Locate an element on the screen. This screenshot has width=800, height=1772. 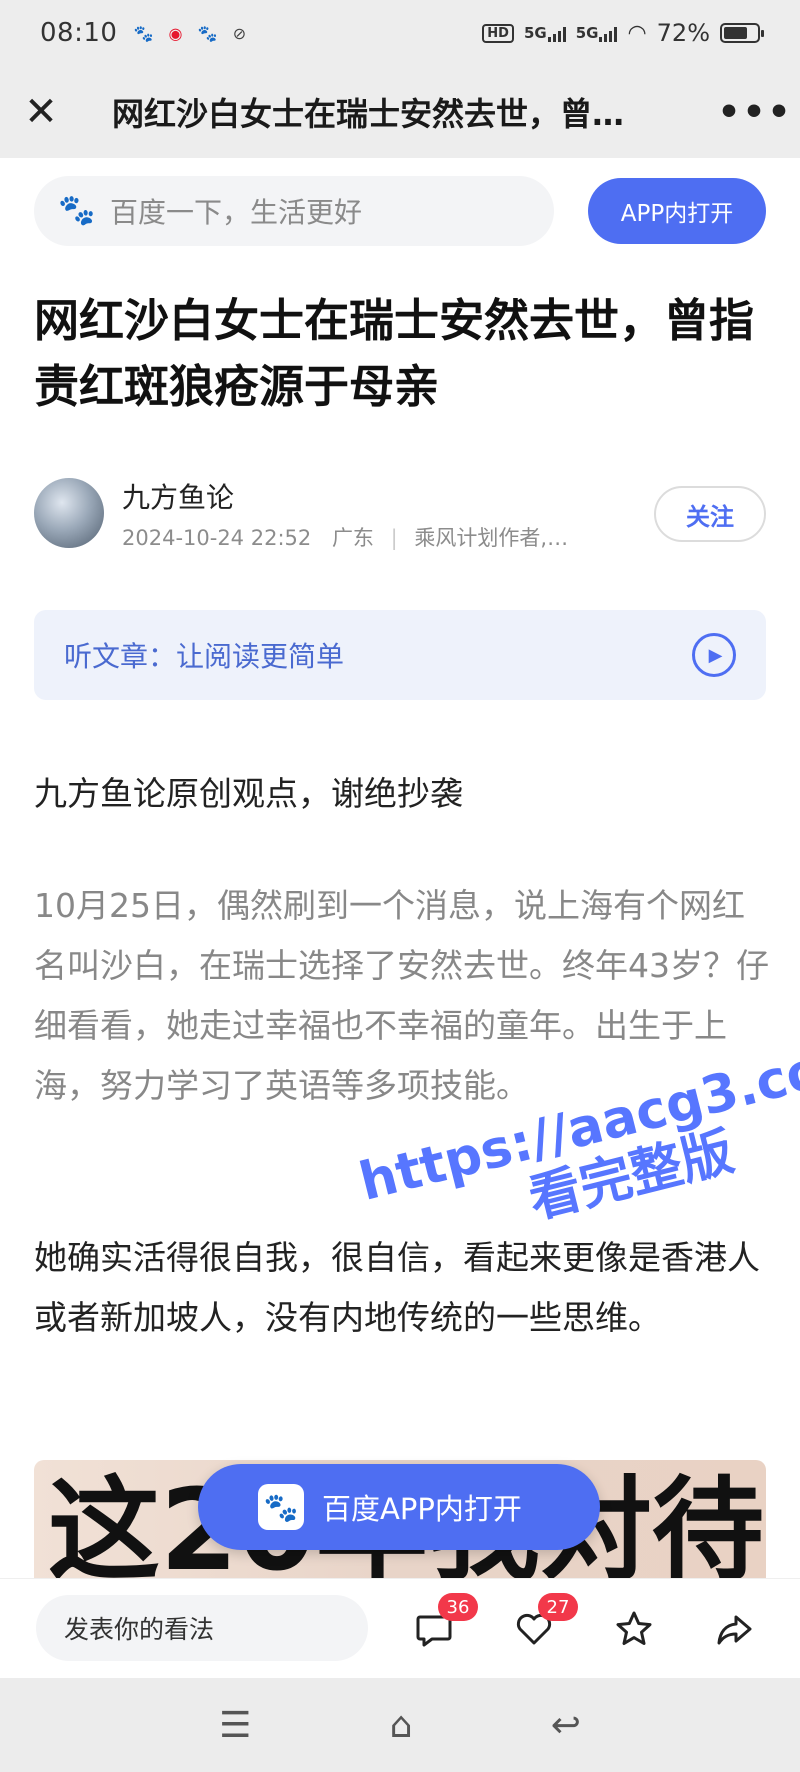
author-name: 九方鱼论 is located at coordinates (178, 496).